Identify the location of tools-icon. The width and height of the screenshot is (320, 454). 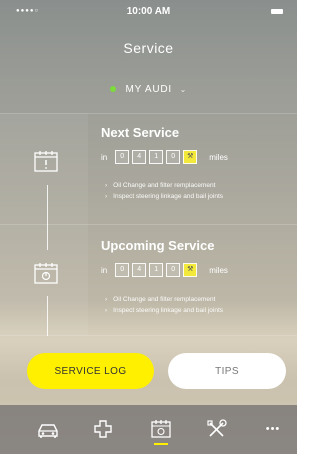
(217, 429).